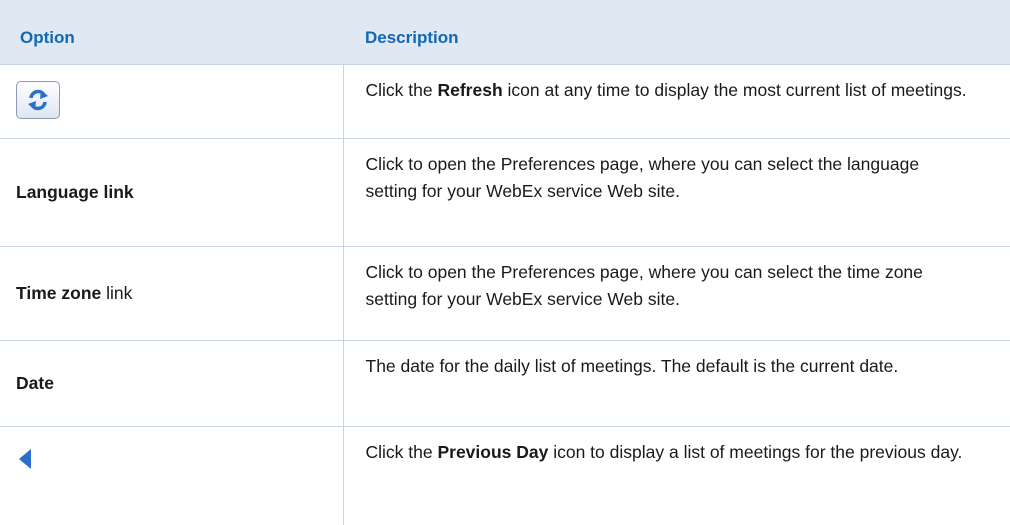 This screenshot has height=525, width=1010. Describe the element at coordinates (75, 191) in the screenshot. I see `option-label: Language link` at that location.